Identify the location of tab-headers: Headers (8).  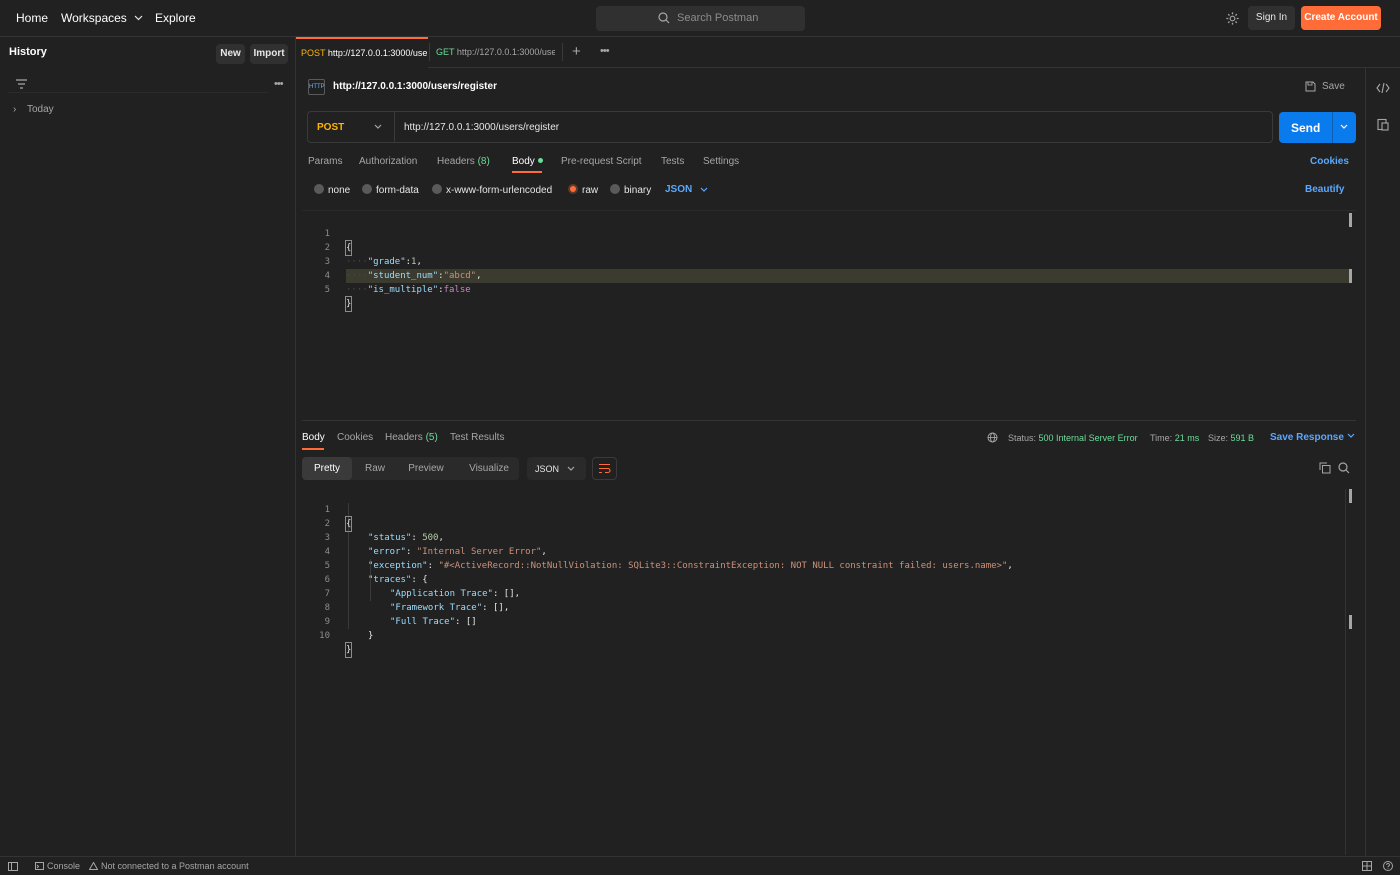
(463, 161).